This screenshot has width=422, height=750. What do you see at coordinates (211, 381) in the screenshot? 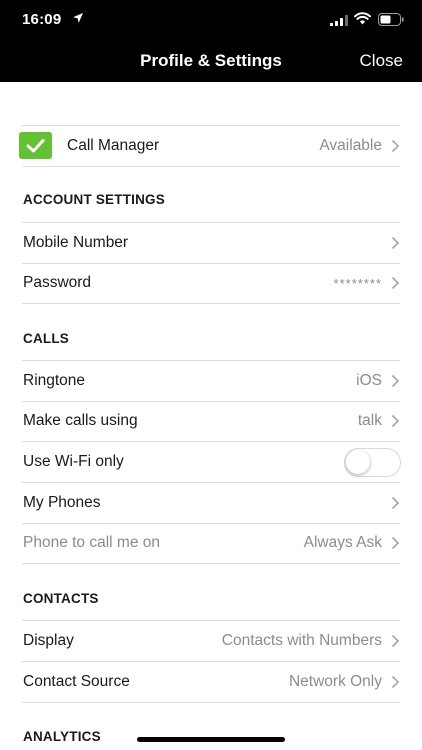
I see `ringtone-row: Ringtone iOS` at bounding box center [211, 381].